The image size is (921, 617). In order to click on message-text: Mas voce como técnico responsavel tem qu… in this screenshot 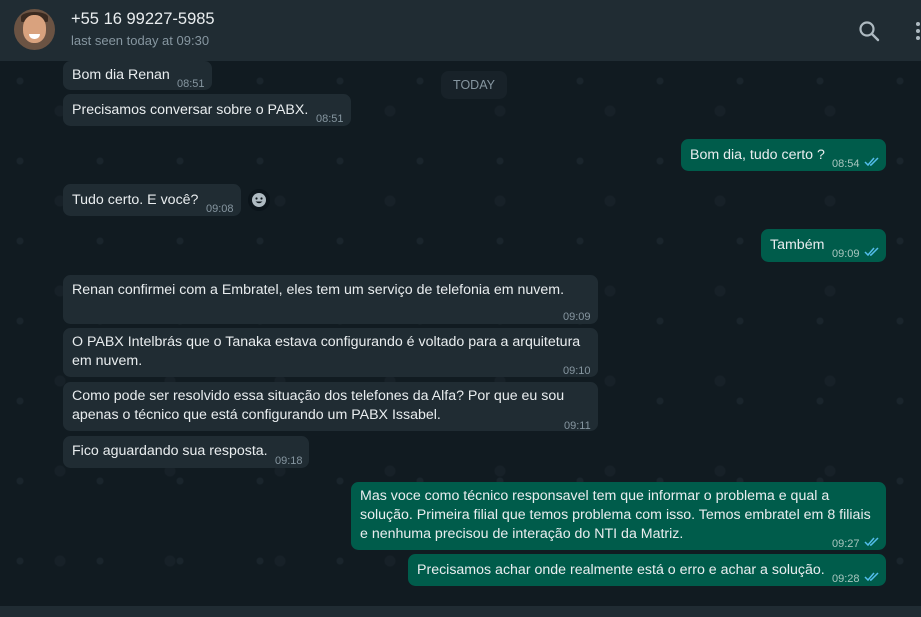, I will do `click(615, 515)`.